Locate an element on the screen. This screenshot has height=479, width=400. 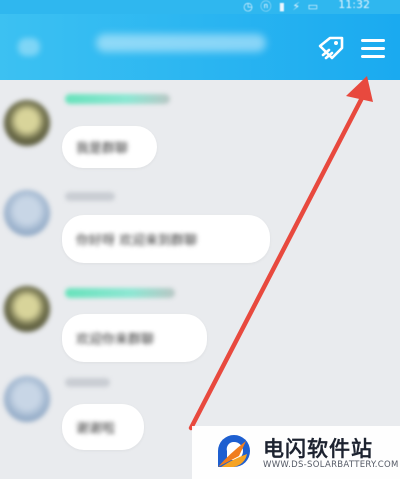
tag-icon is located at coordinates (332, 49).